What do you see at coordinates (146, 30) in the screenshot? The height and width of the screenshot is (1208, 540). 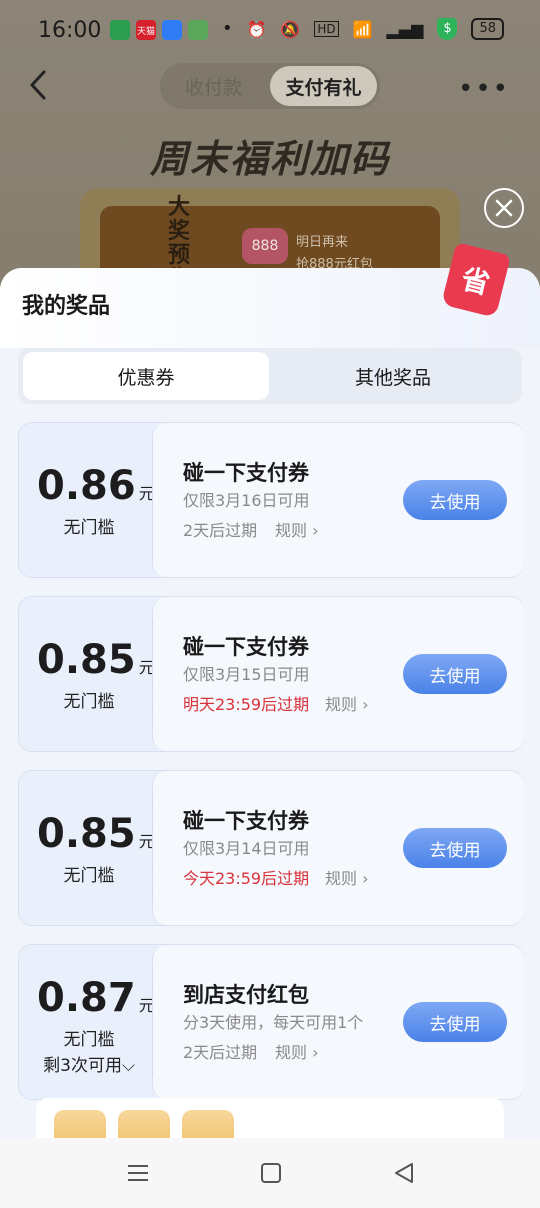 I see `tmall-app-icon: 天猫` at bounding box center [146, 30].